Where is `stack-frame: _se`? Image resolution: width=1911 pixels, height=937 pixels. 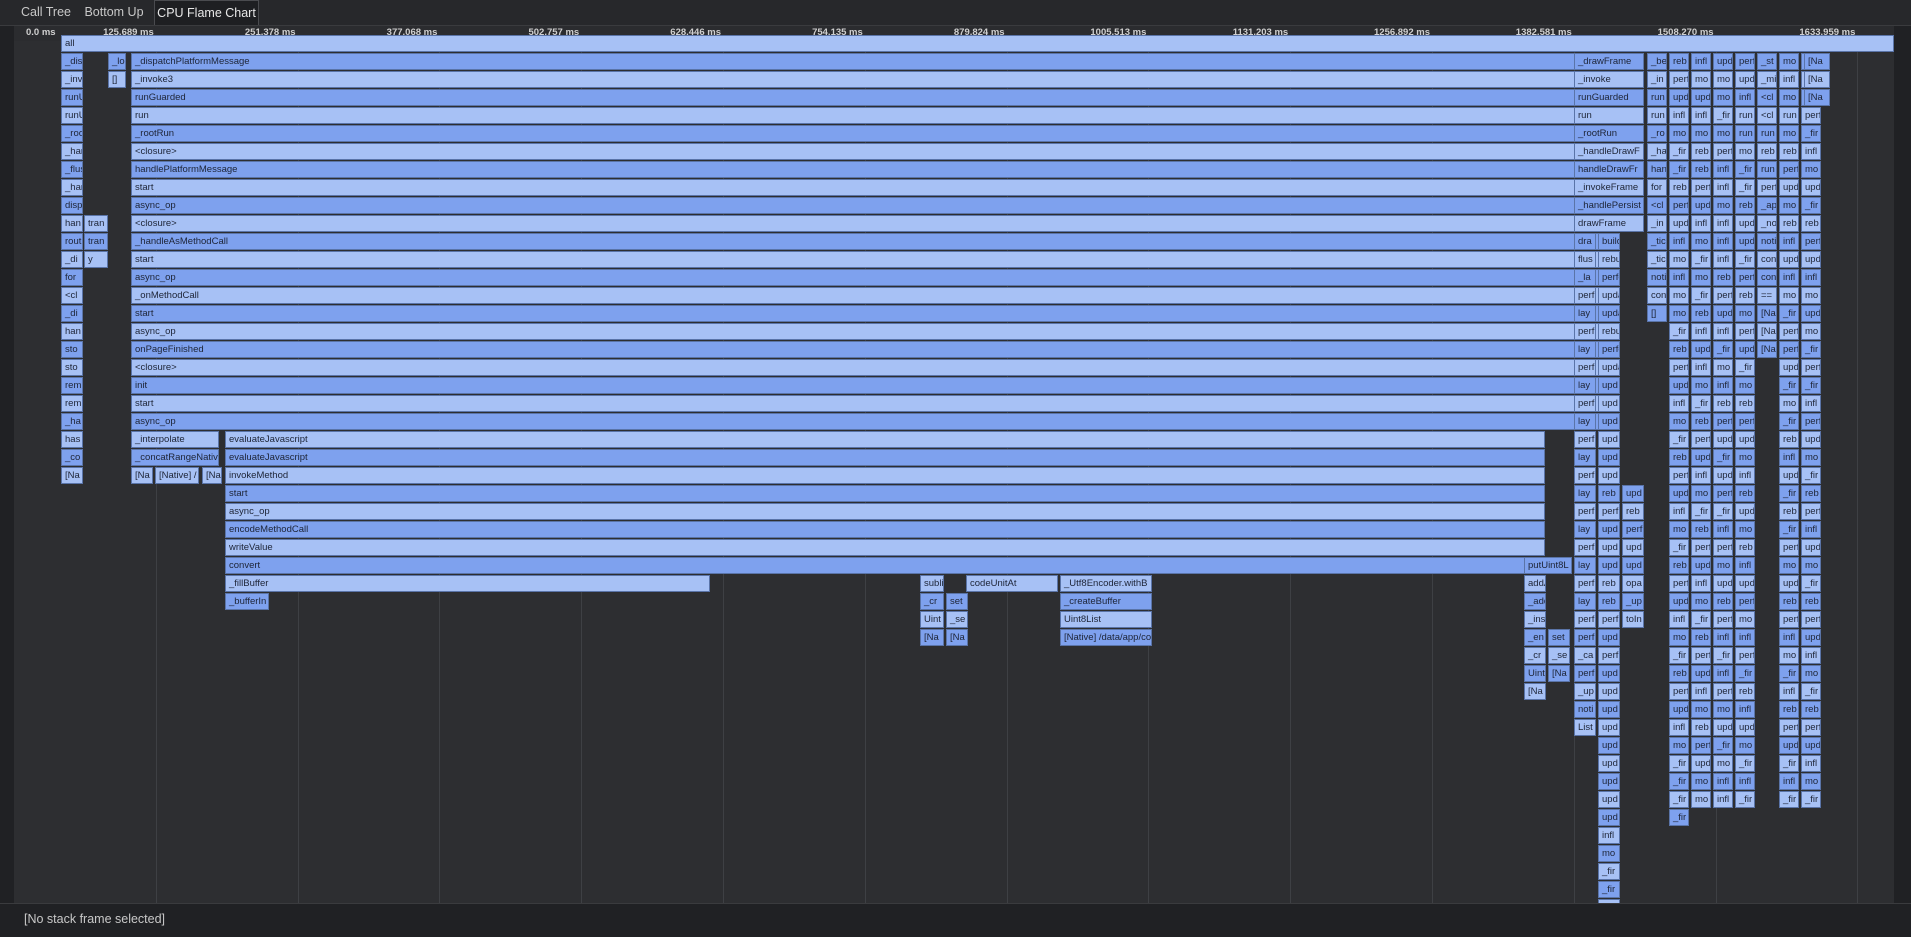 stack-frame: _se is located at coordinates (1559, 655).